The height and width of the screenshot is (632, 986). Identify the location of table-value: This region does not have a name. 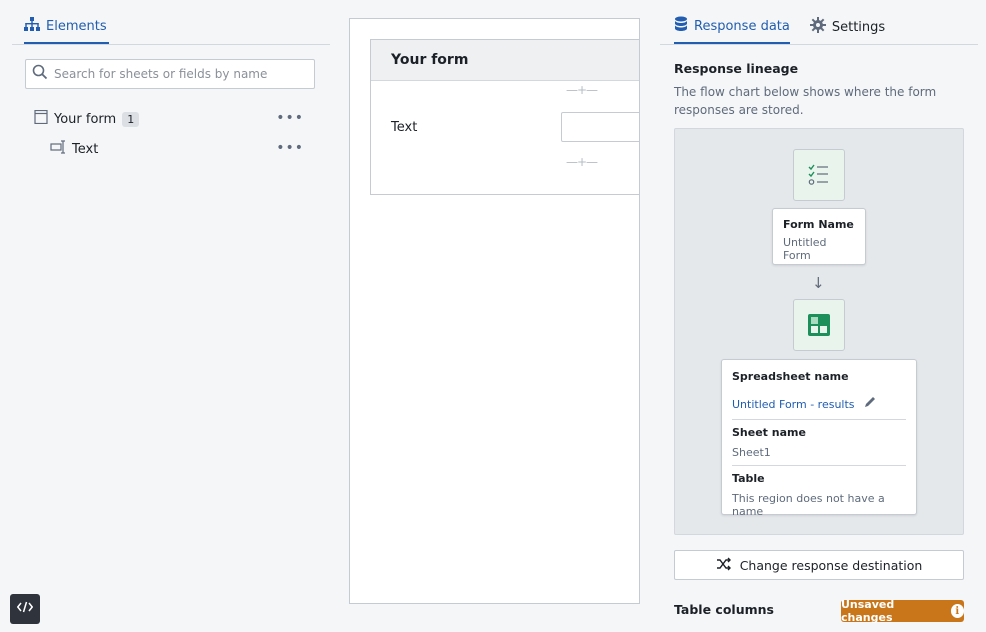
(808, 505).